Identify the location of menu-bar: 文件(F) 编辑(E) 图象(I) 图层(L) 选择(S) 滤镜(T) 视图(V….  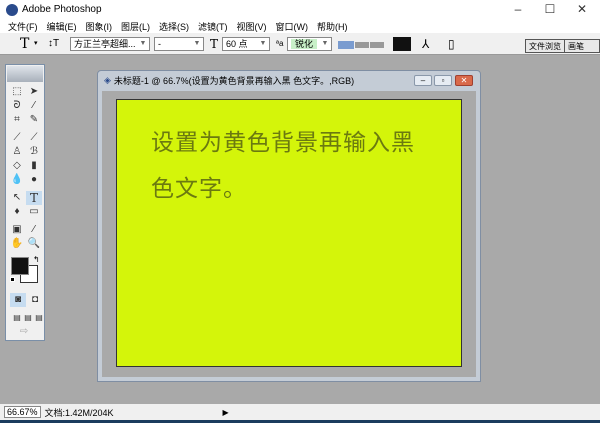
(300, 26).